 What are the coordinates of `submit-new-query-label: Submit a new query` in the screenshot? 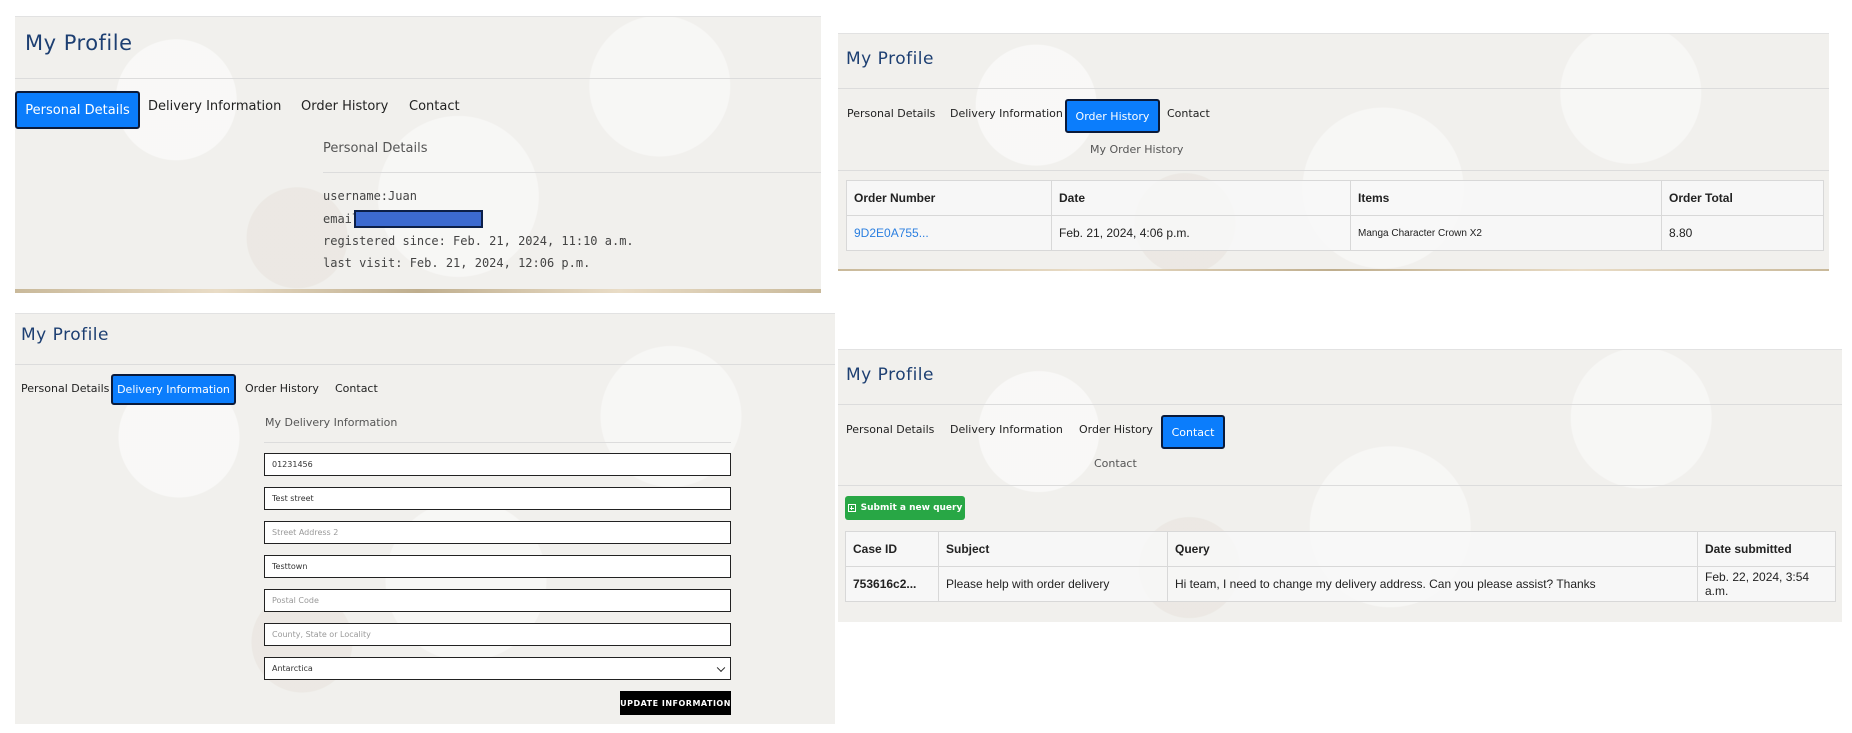 It's located at (911, 508).